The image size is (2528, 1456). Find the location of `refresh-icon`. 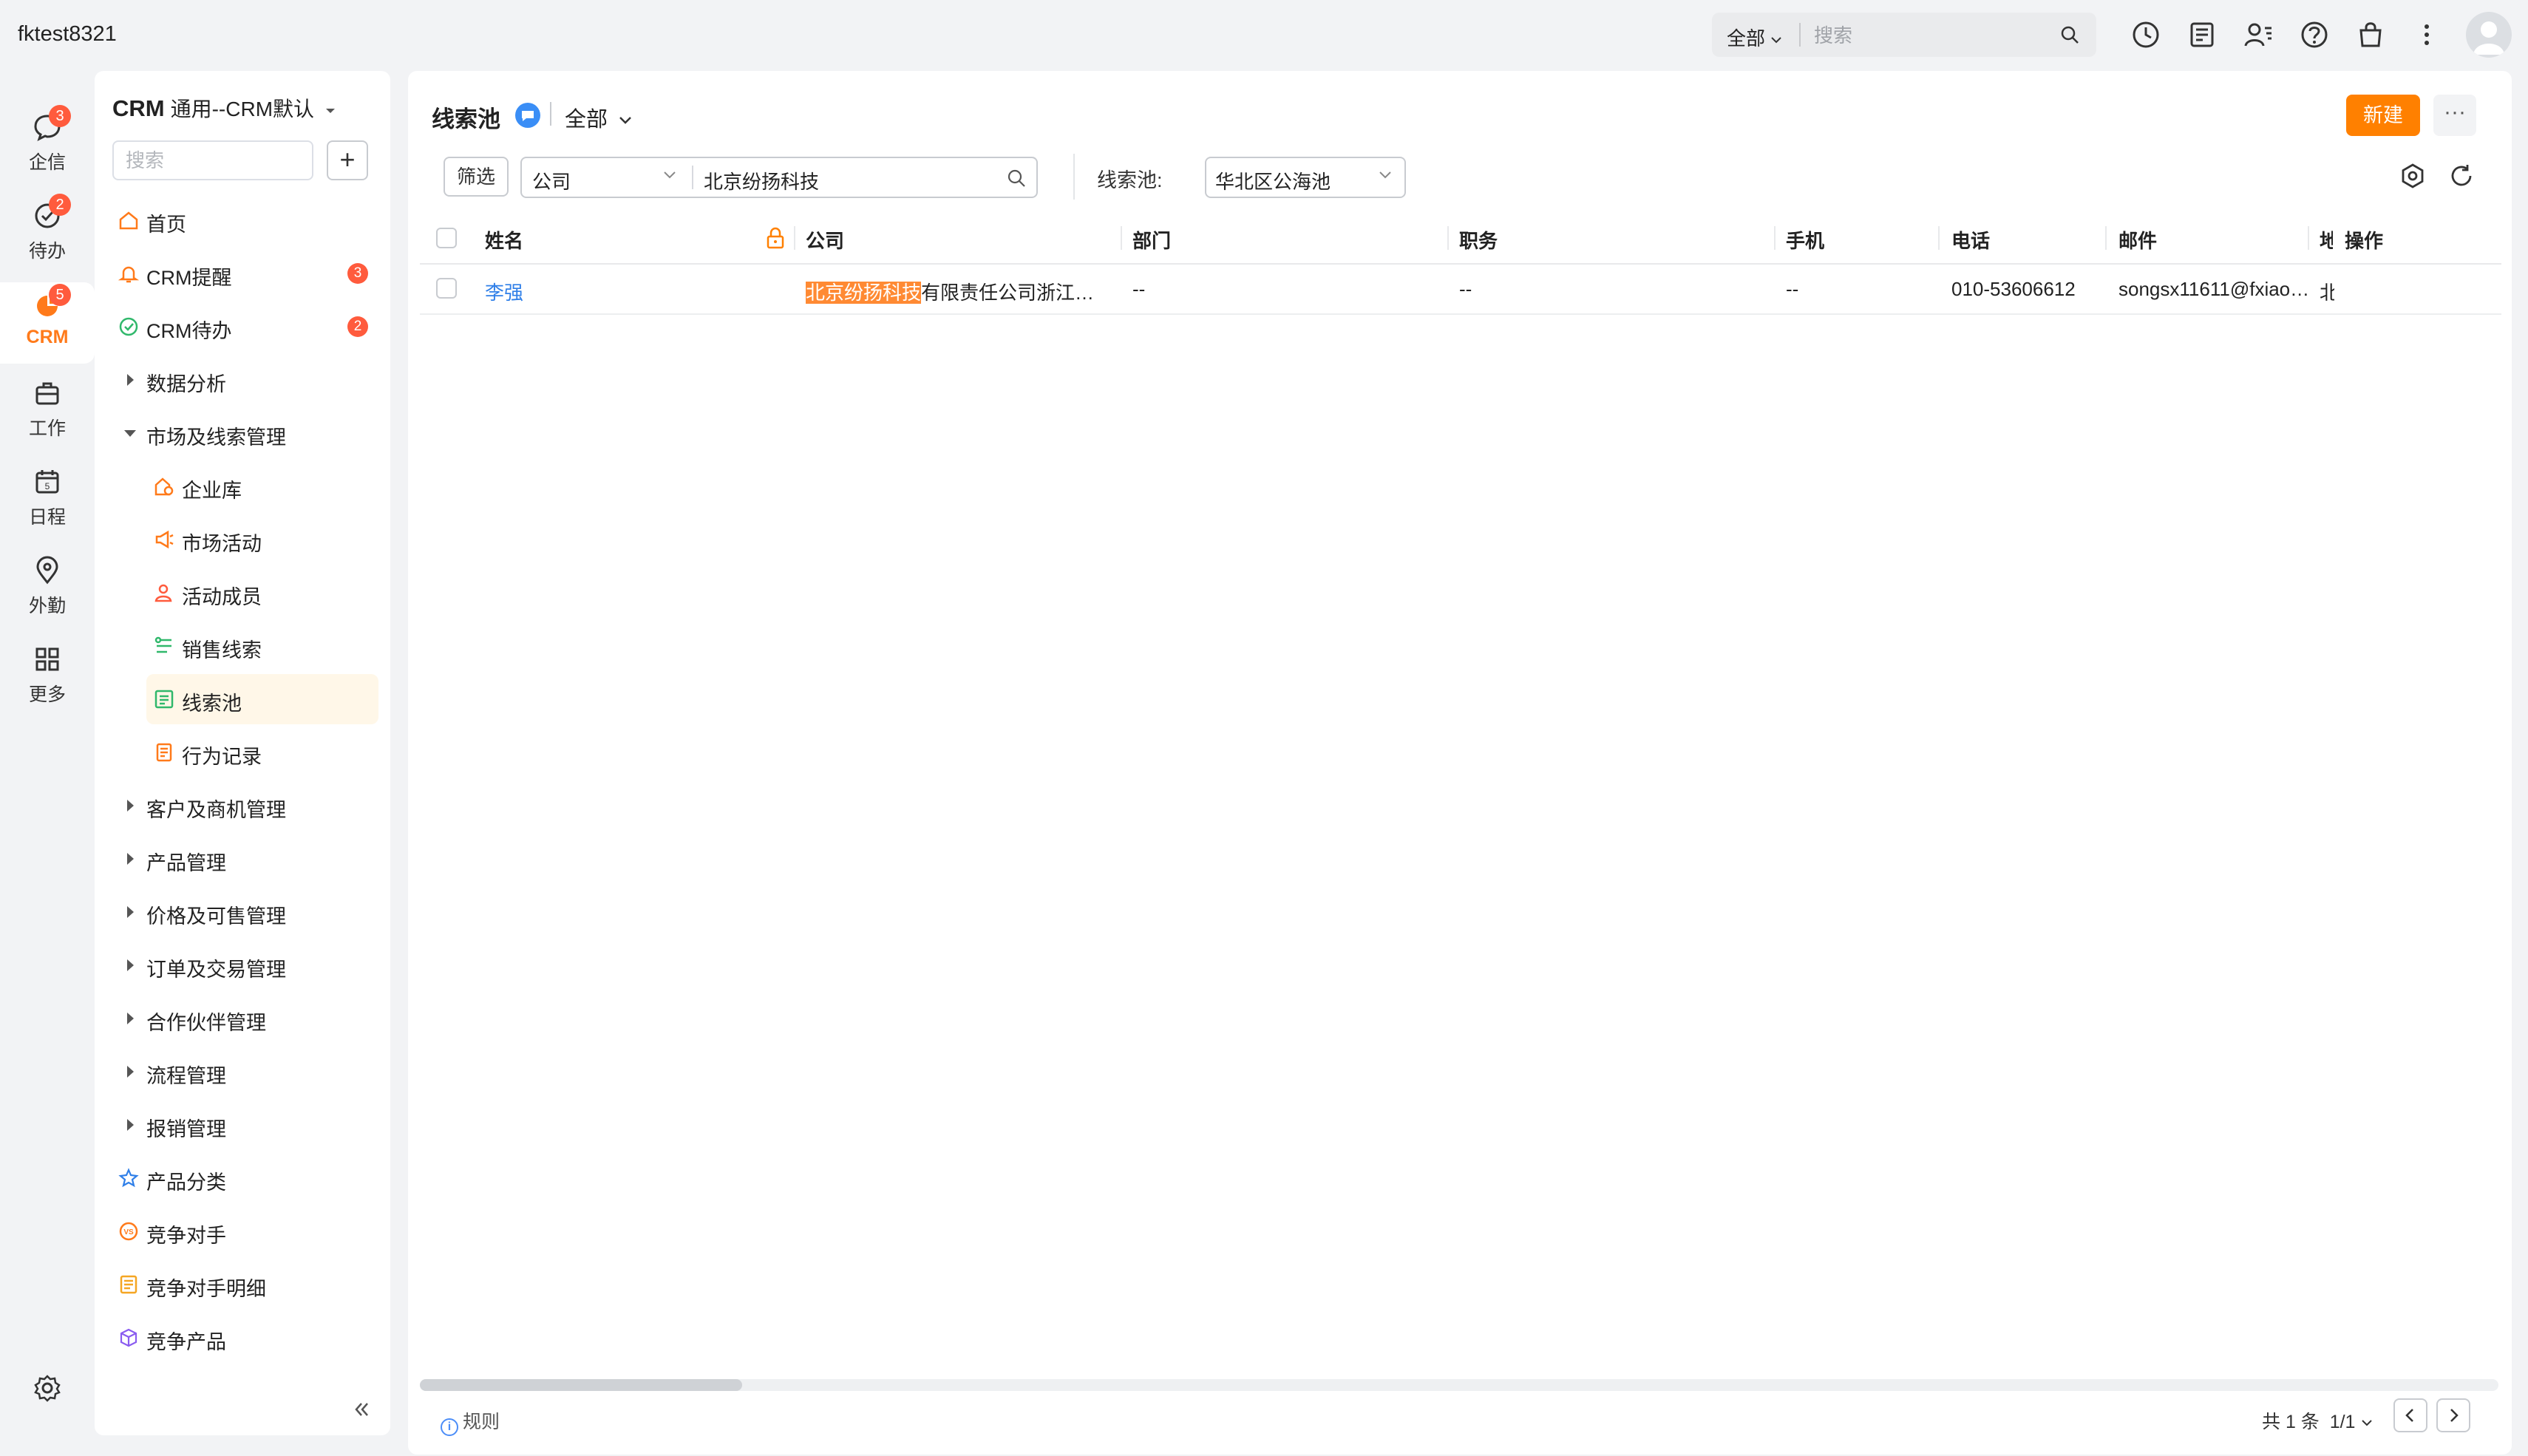

refresh-icon is located at coordinates (2461, 176).